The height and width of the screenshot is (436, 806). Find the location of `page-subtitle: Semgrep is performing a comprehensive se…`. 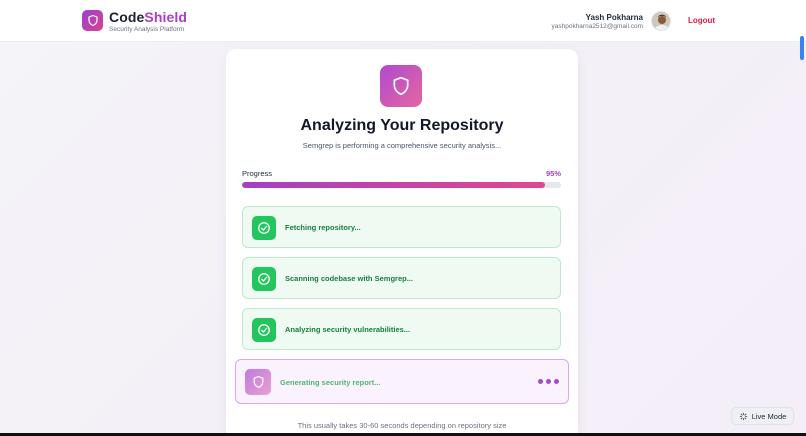

page-subtitle: Semgrep is performing a comprehensive se… is located at coordinates (402, 145).